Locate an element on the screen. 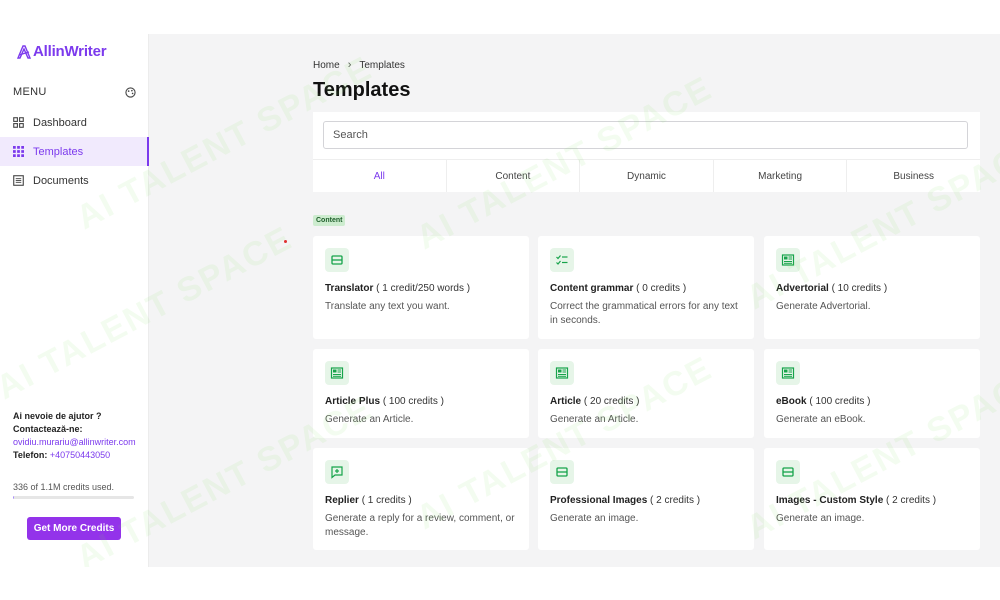 This screenshot has height=600, width=1000. card-name: Advertorial is located at coordinates (802, 288).